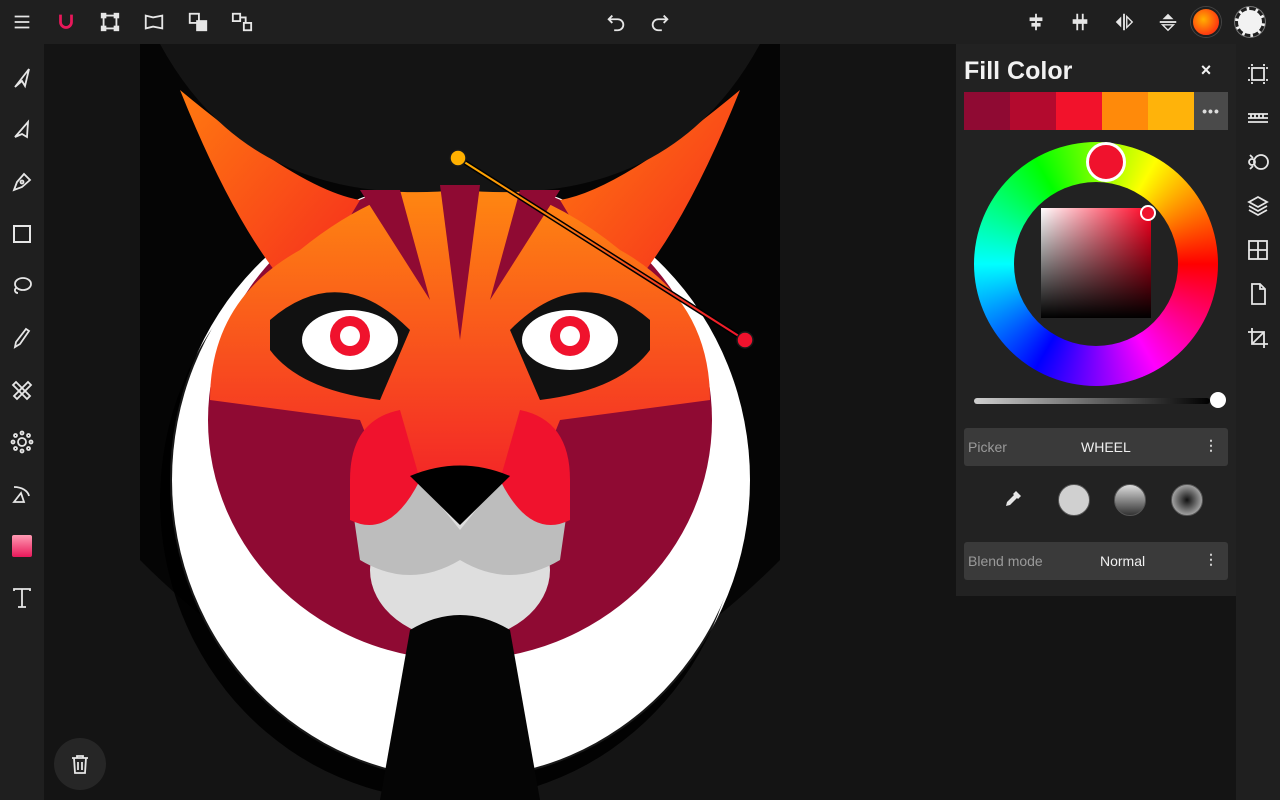 The height and width of the screenshot is (800, 1280). Describe the element at coordinates (1206, 70) in the screenshot. I see `close-icon: ×` at that location.